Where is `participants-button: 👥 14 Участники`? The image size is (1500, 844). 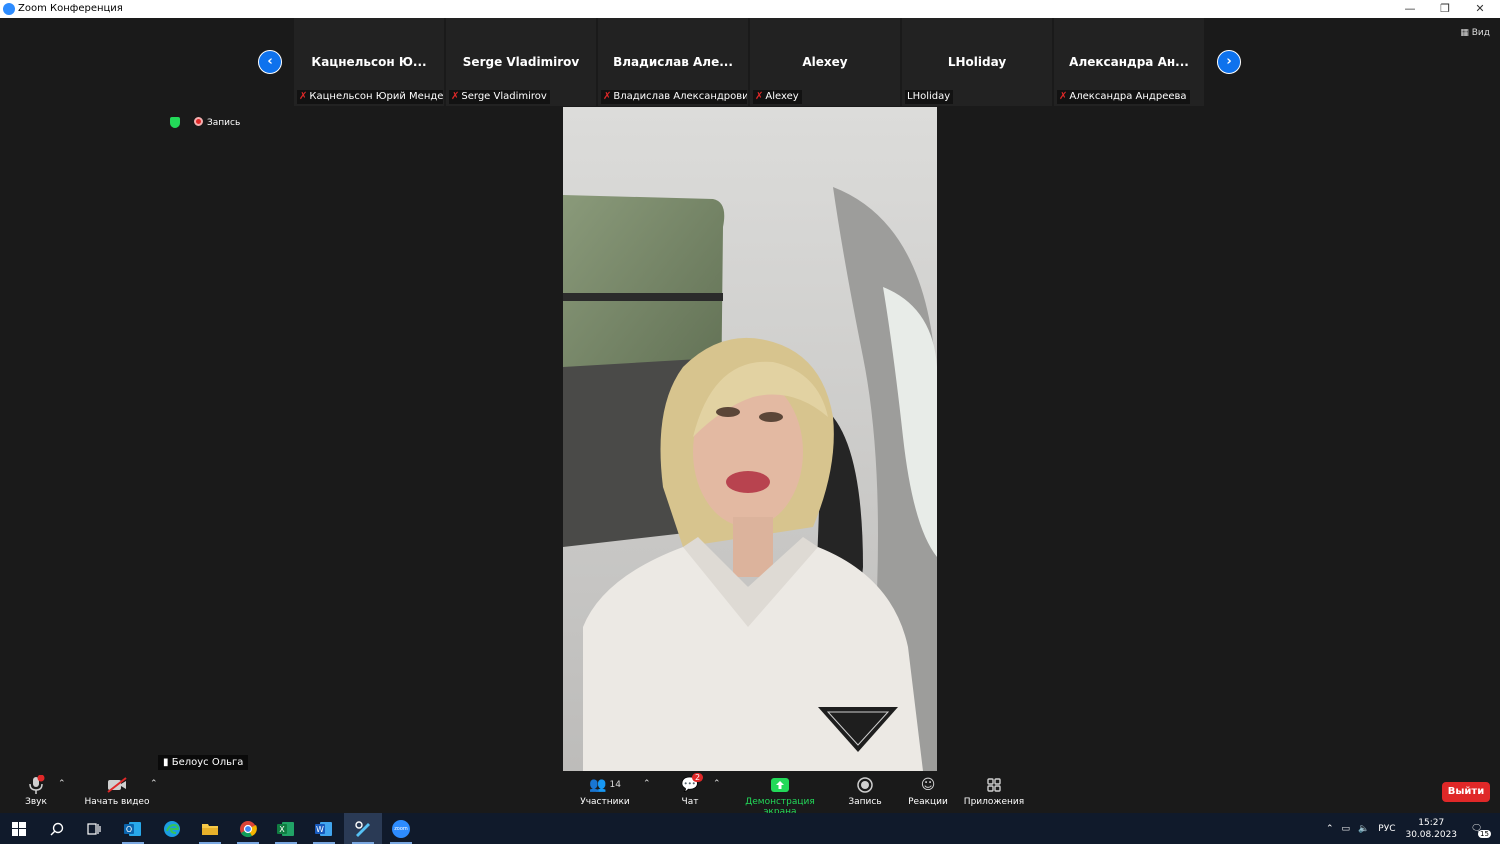 participants-button: 👥 14 Участники is located at coordinates (605, 793).